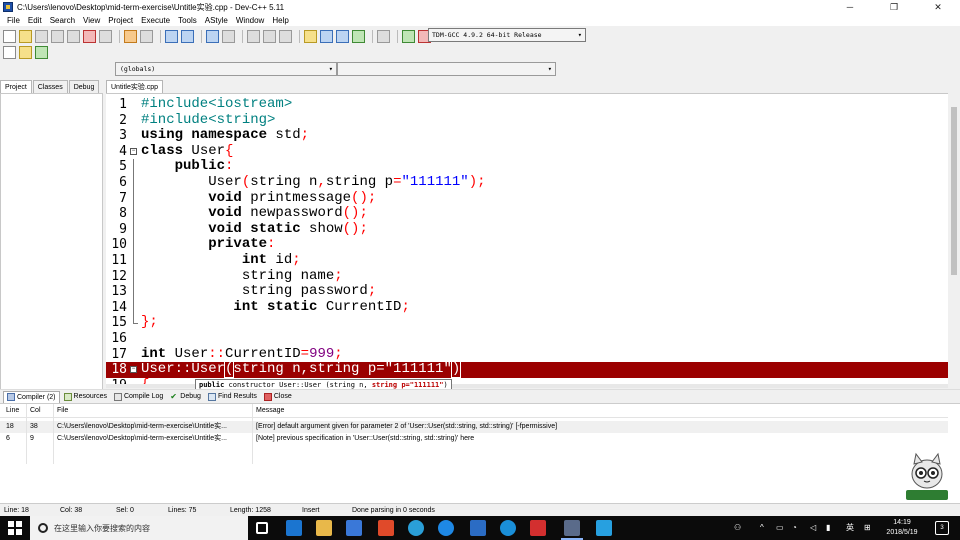  I want to click on menu-edit: Edit, so click(35, 20).